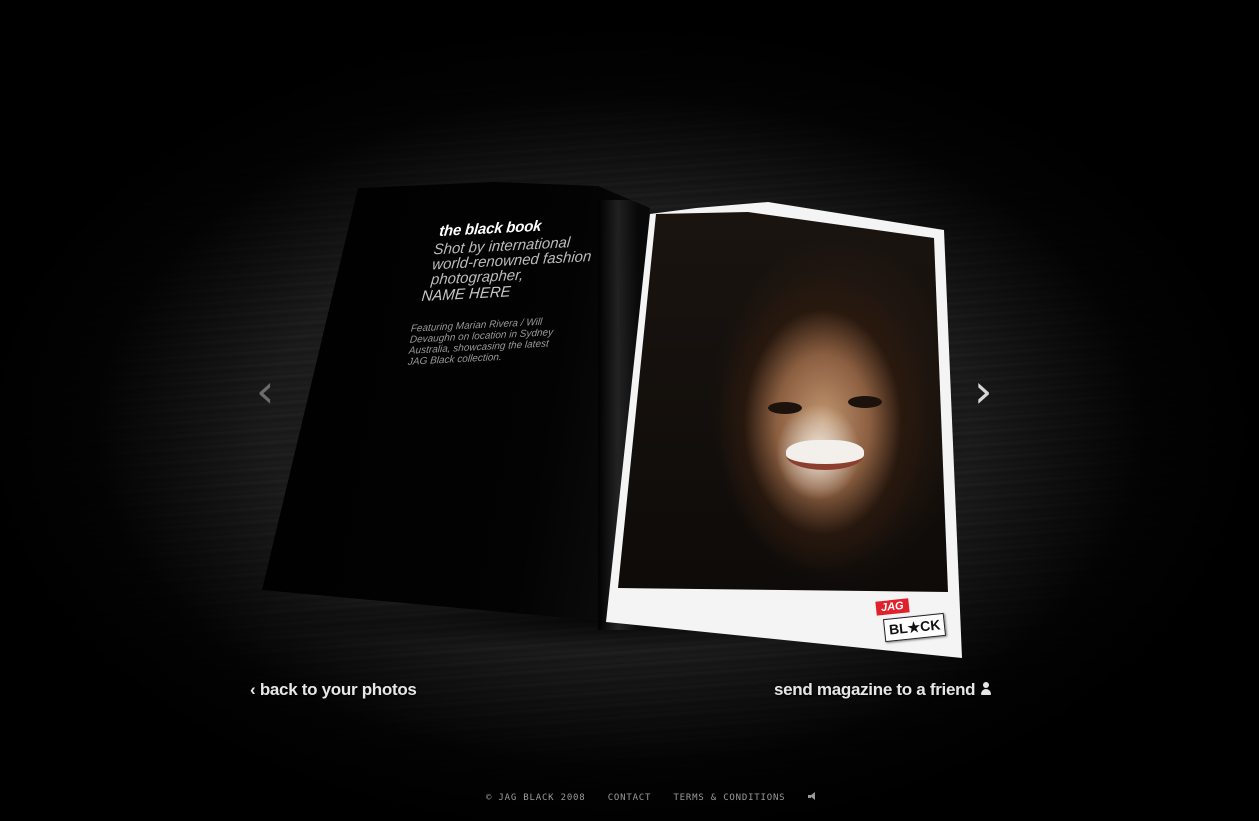 This screenshot has height=821, width=1259. Describe the element at coordinates (812, 796) in the screenshot. I see `speaker-icon` at that location.